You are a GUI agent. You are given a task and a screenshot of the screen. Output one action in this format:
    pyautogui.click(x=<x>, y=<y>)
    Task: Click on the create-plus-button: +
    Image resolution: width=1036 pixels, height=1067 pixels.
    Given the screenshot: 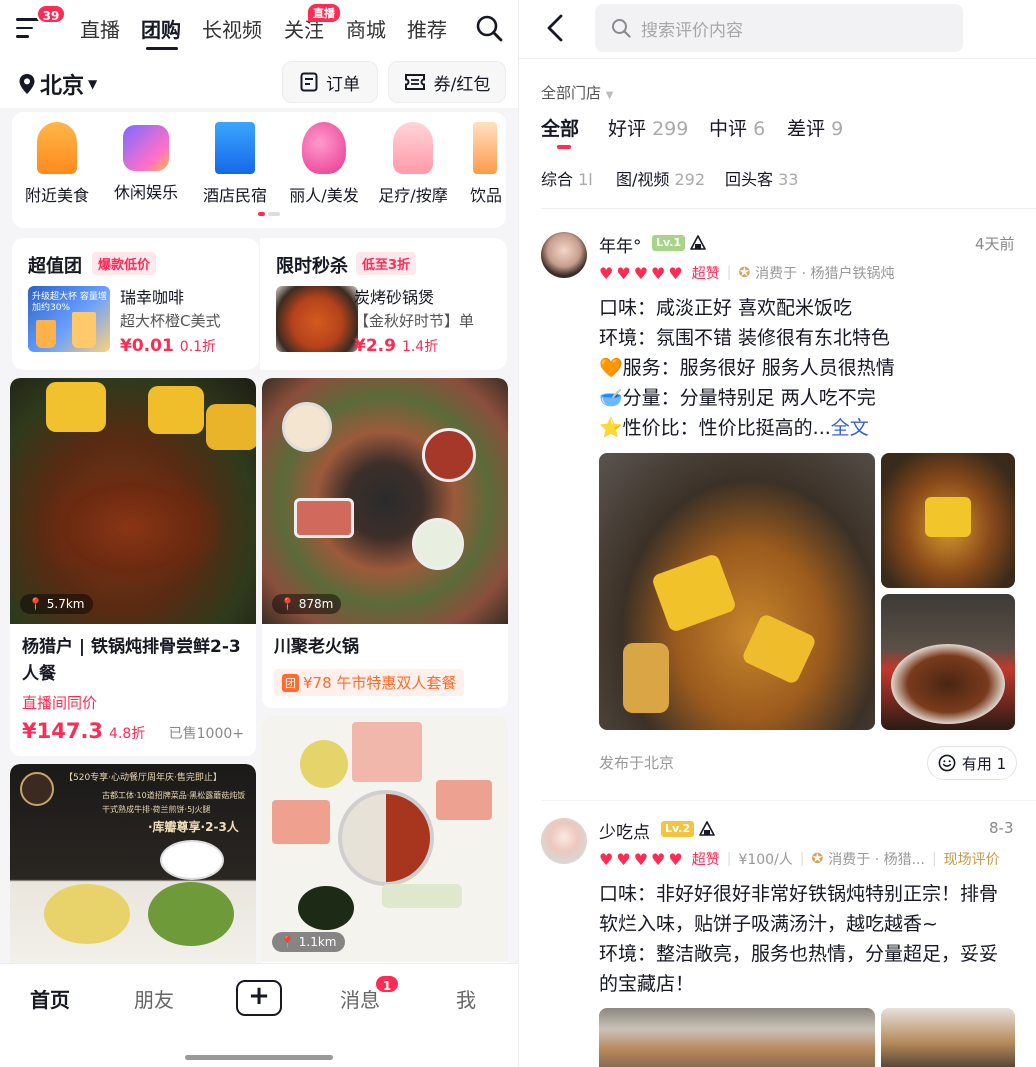 What is the action you would take?
    pyautogui.click(x=259, y=998)
    